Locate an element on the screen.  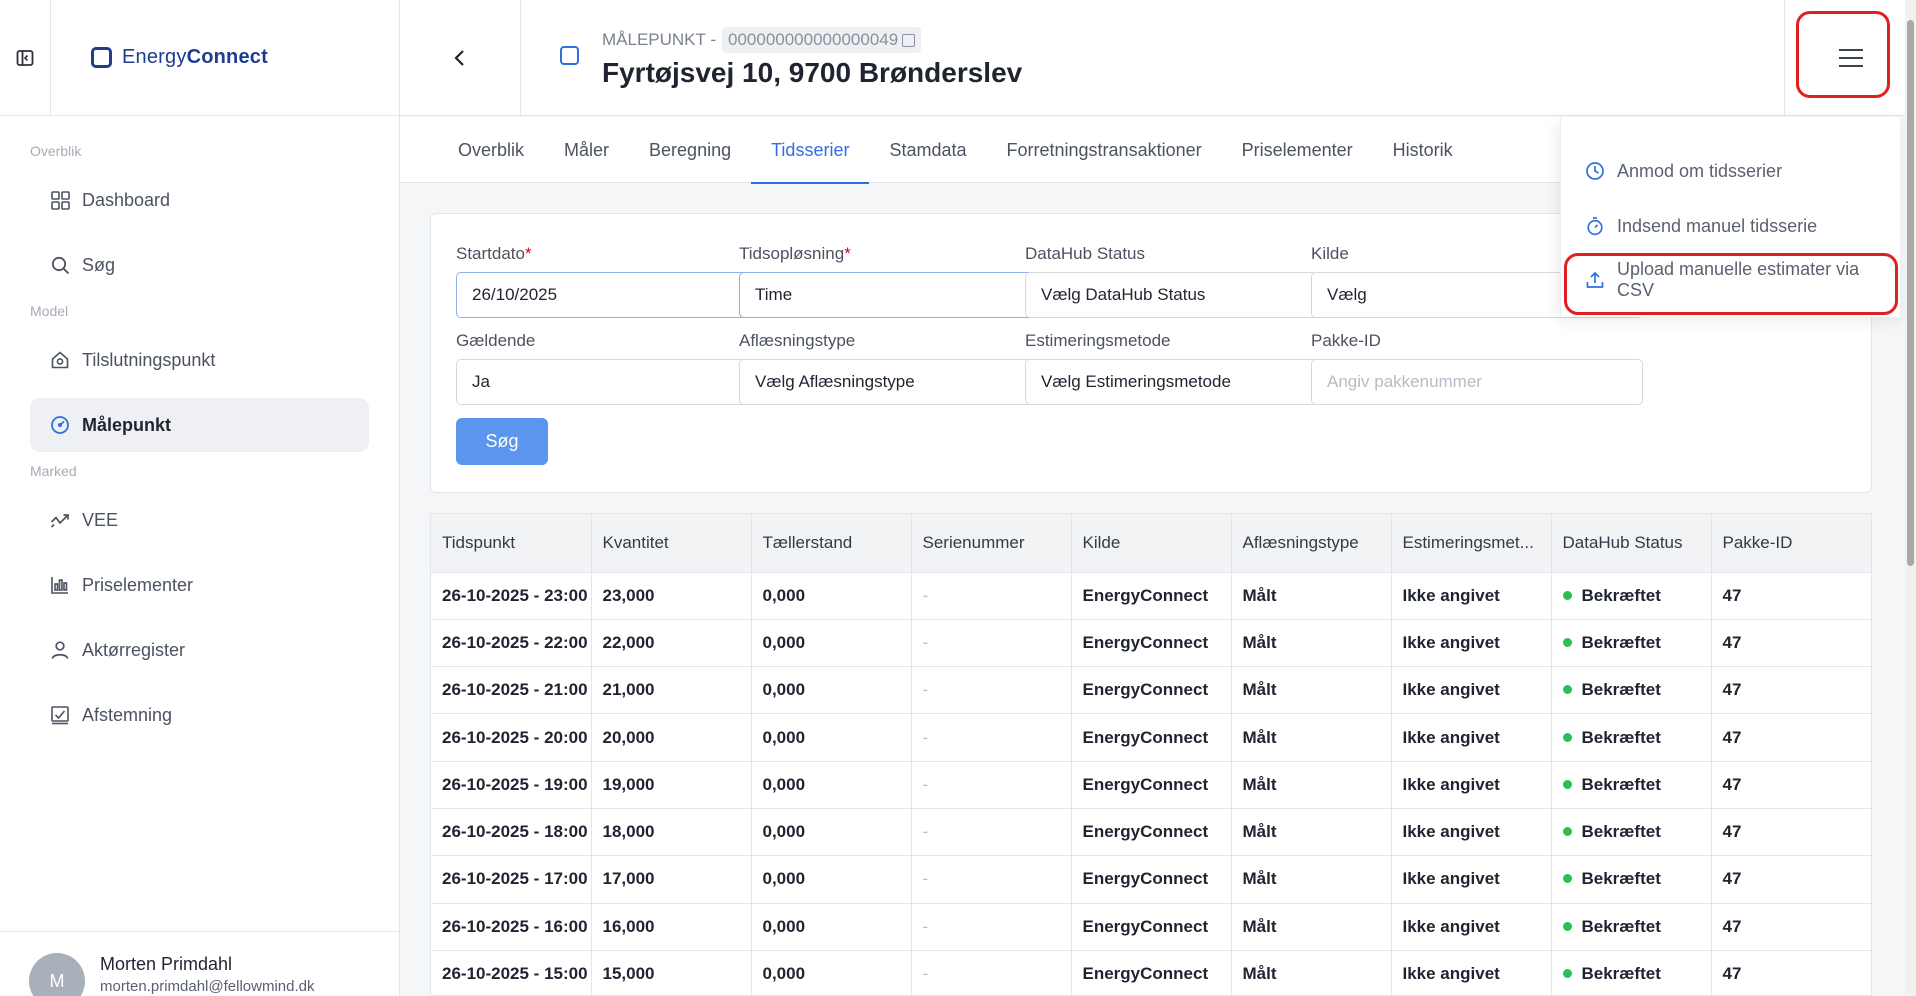
menu-item-label: Anmod om tidsserier is located at coordinates (1700, 170).